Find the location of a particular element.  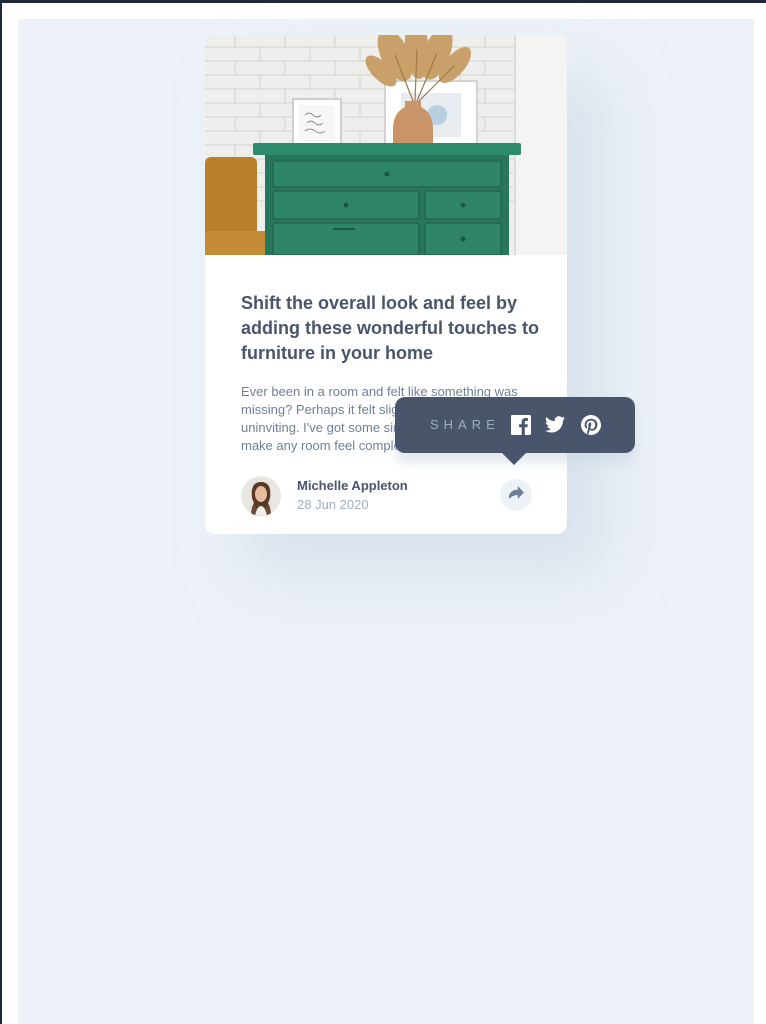

share-label: SHARE is located at coordinates (465, 424).